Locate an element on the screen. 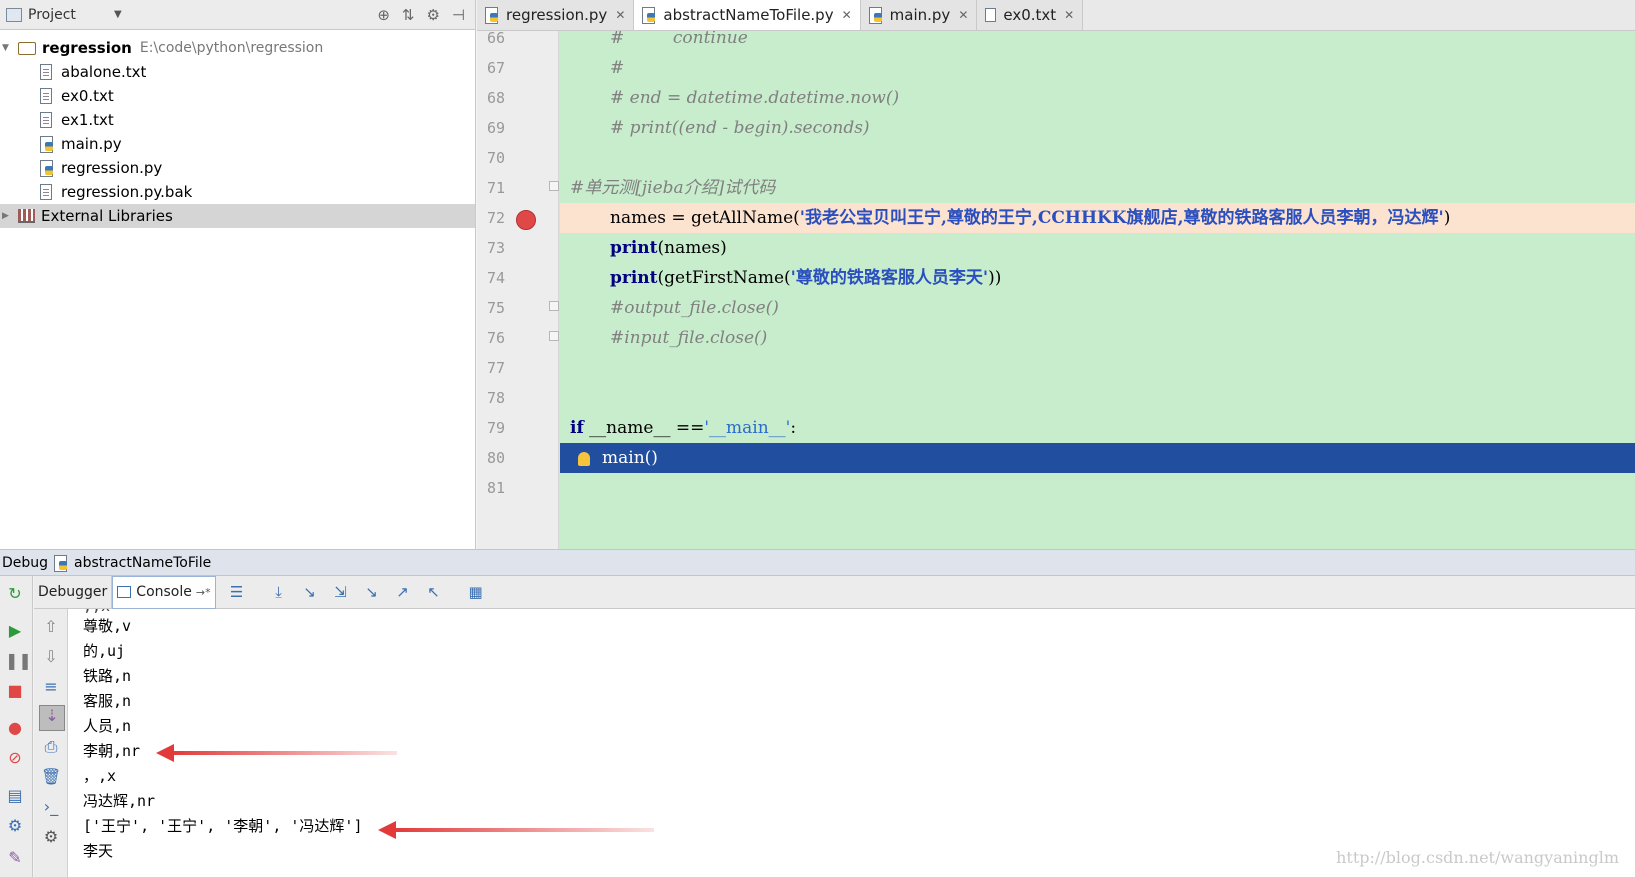  show-execution-point-icon: ☰ is located at coordinates (237, 592).